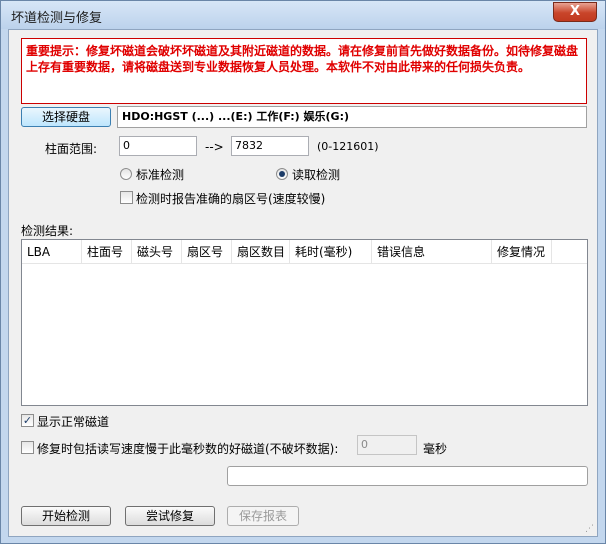 The image size is (606, 544). I want to click on close-button: X, so click(575, 12).